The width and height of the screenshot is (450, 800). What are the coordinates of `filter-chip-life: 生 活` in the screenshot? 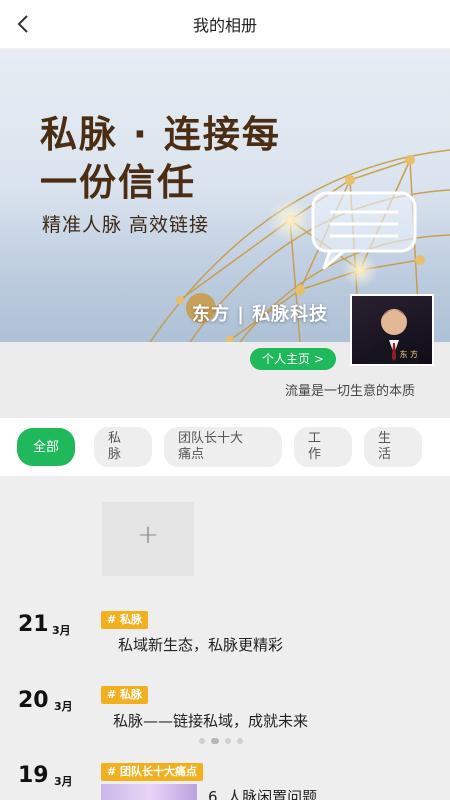 It's located at (393, 447).